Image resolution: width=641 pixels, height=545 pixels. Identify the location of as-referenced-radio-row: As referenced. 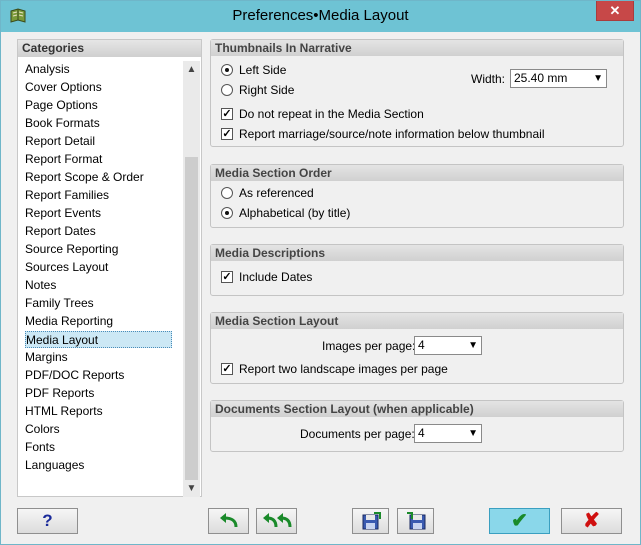
(321, 193).